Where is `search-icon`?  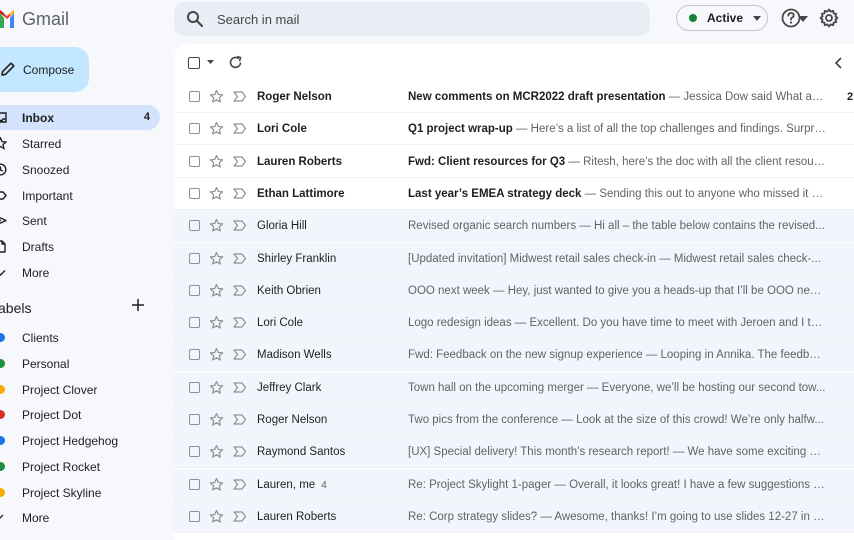 search-icon is located at coordinates (195, 19).